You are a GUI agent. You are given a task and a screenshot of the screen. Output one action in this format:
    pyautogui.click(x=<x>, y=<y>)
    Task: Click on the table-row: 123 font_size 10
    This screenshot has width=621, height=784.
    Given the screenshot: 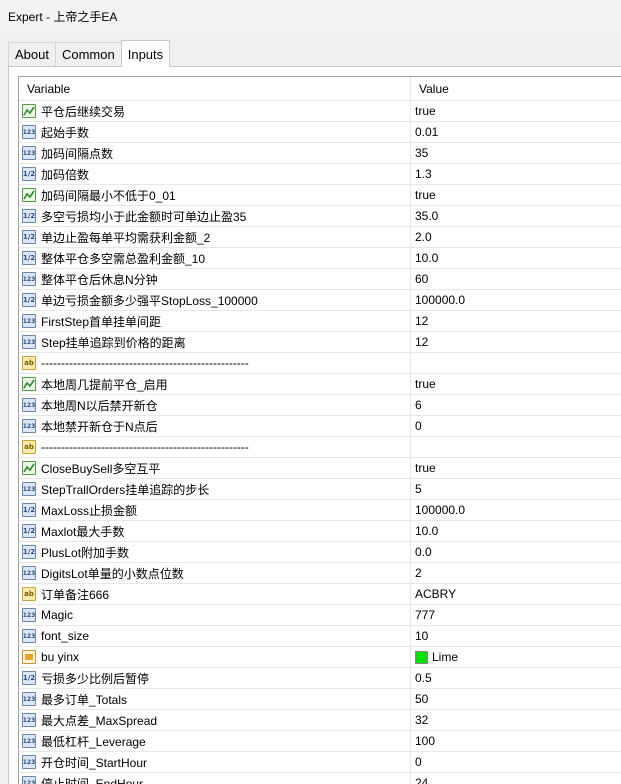 What is the action you would take?
    pyautogui.click(x=320, y=636)
    